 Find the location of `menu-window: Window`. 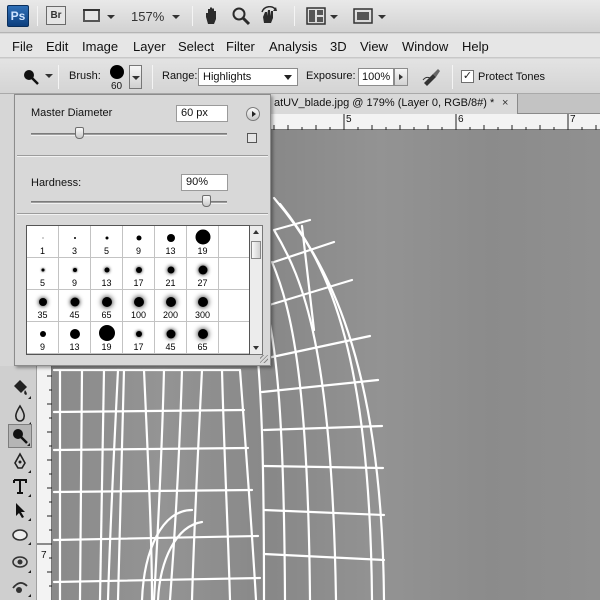

menu-window: Window is located at coordinates (425, 46).